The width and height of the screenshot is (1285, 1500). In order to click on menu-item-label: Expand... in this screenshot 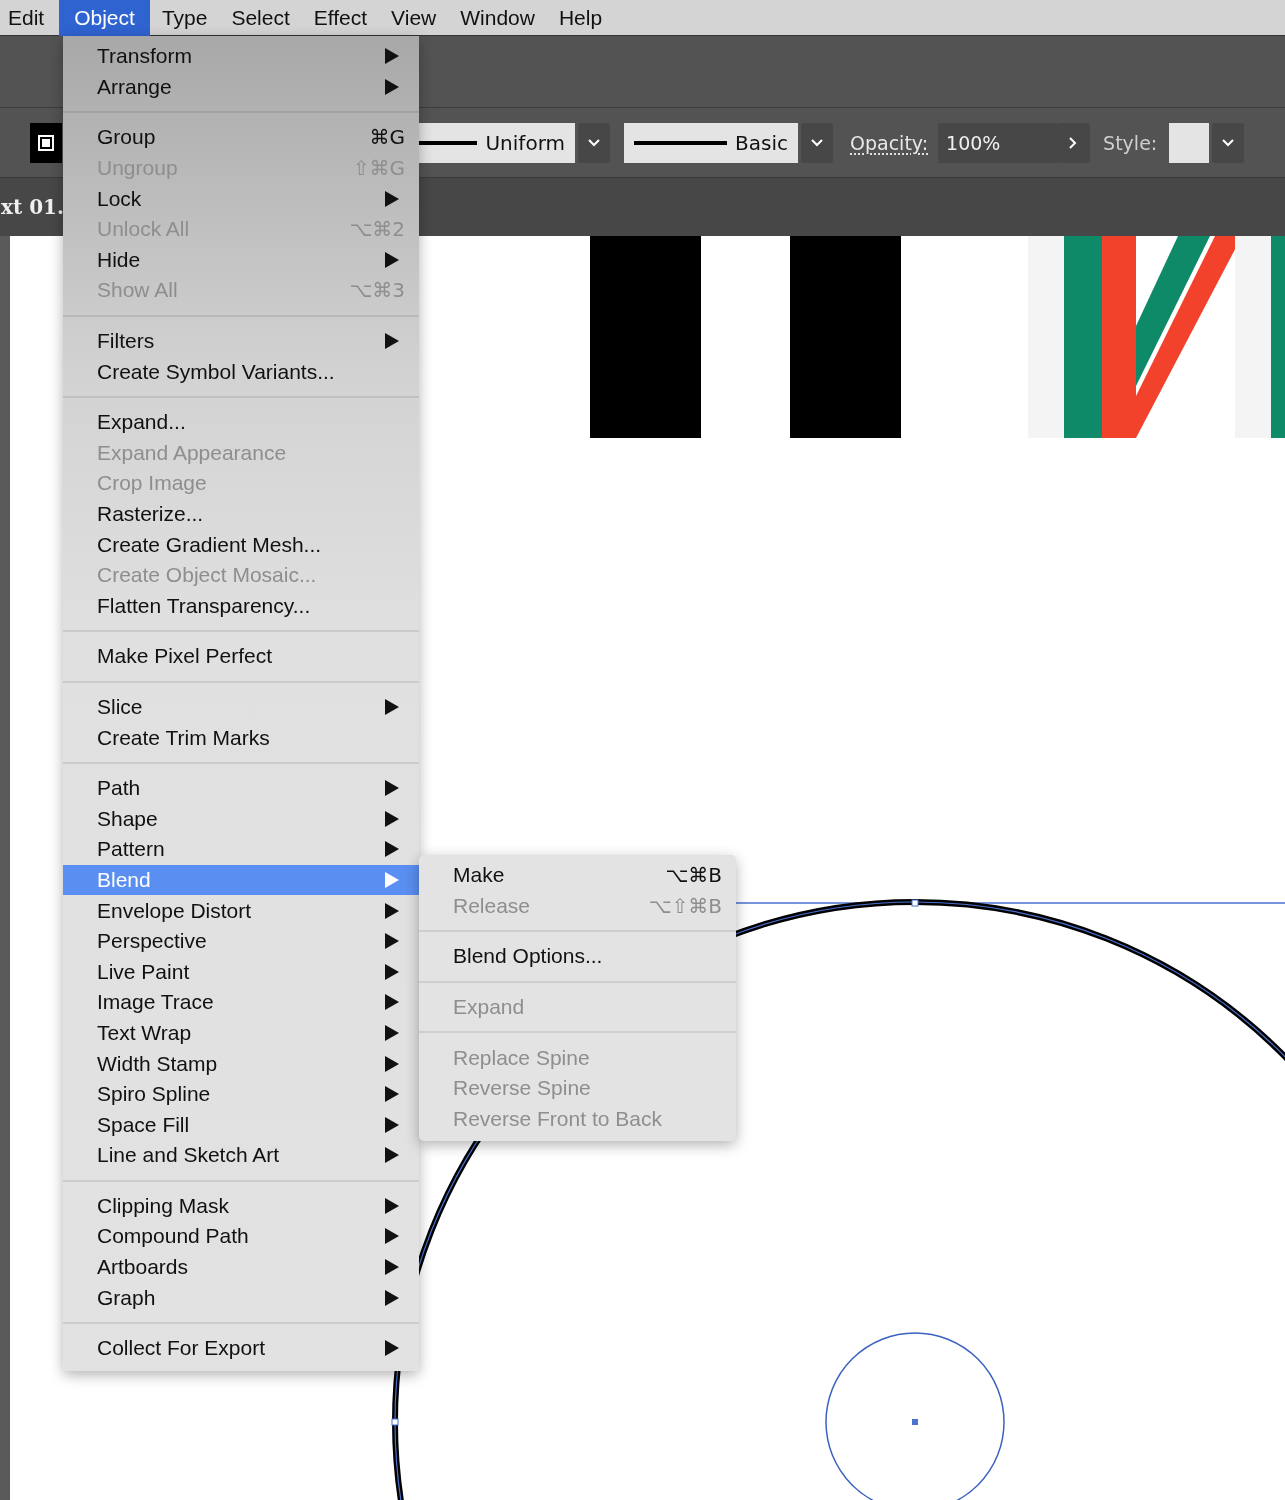, I will do `click(142, 422)`.